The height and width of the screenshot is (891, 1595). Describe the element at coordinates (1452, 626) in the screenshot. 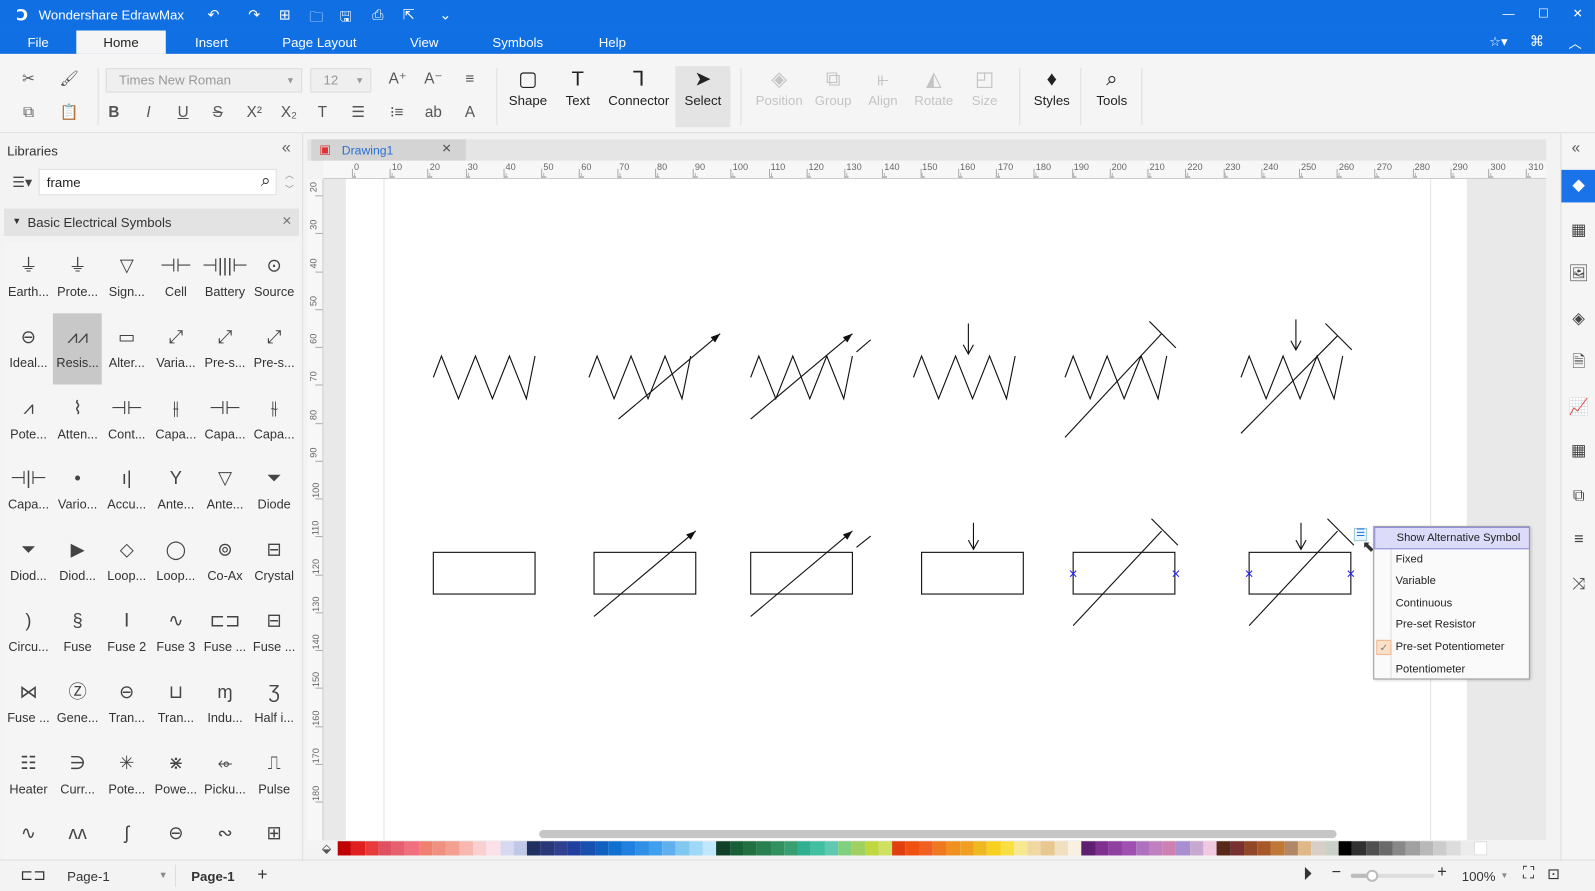

I see `menu-item-pre-set-resistor: Pre-set Resistor` at that location.